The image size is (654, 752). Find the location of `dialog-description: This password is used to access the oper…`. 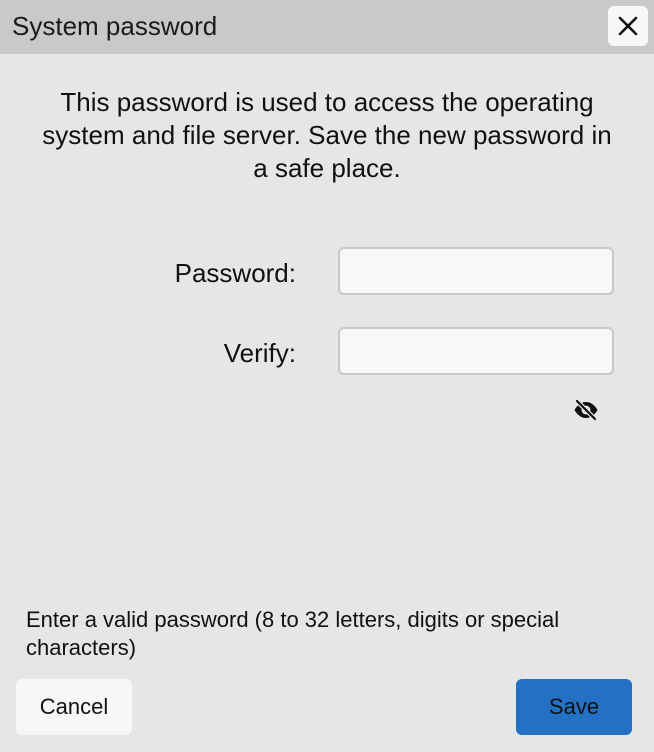

dialog-description: This password is used to access the oper… is located at coordinates (327, 135).